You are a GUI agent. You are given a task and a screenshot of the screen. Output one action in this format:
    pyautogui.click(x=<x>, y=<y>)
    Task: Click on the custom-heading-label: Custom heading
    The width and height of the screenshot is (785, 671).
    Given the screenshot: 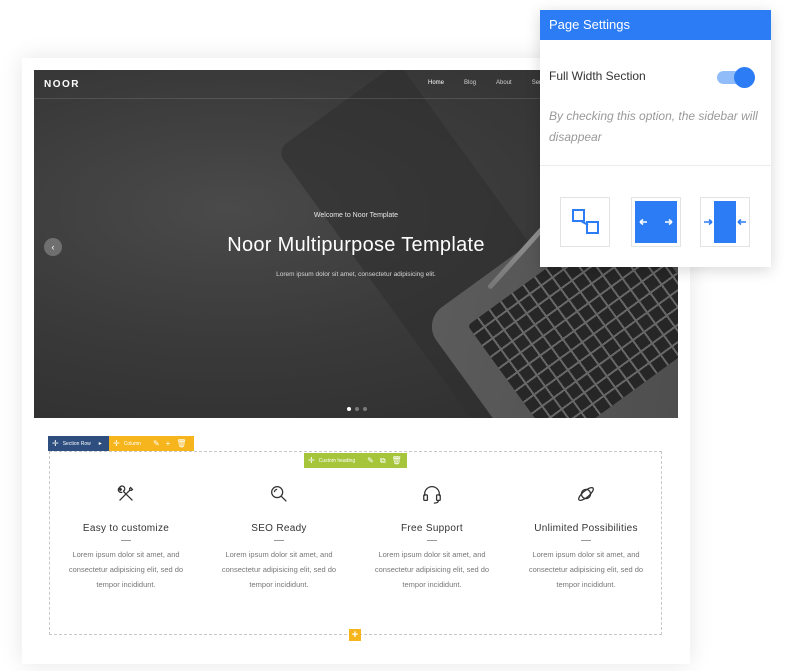 What is the action you would take?
    pyautogui.click(x=337, y=460)
    